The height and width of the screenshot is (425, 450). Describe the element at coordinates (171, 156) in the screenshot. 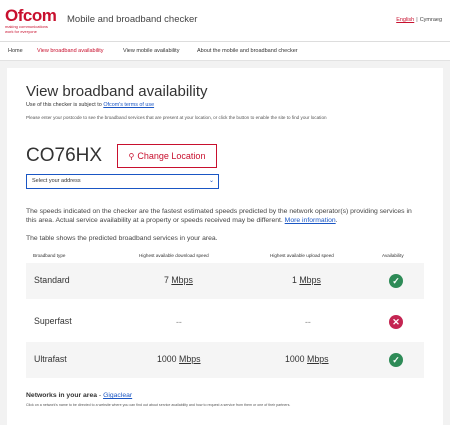

I see `change-location-label: Change Location` at that location.